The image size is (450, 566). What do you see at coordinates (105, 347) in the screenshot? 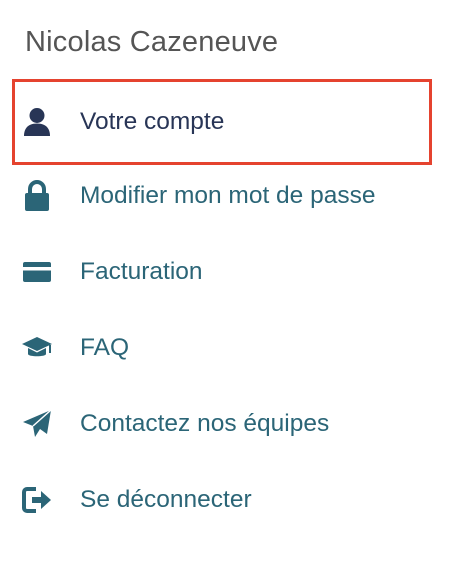
I see `menu-item-label: FAQ` at bounding box center [105, 347].